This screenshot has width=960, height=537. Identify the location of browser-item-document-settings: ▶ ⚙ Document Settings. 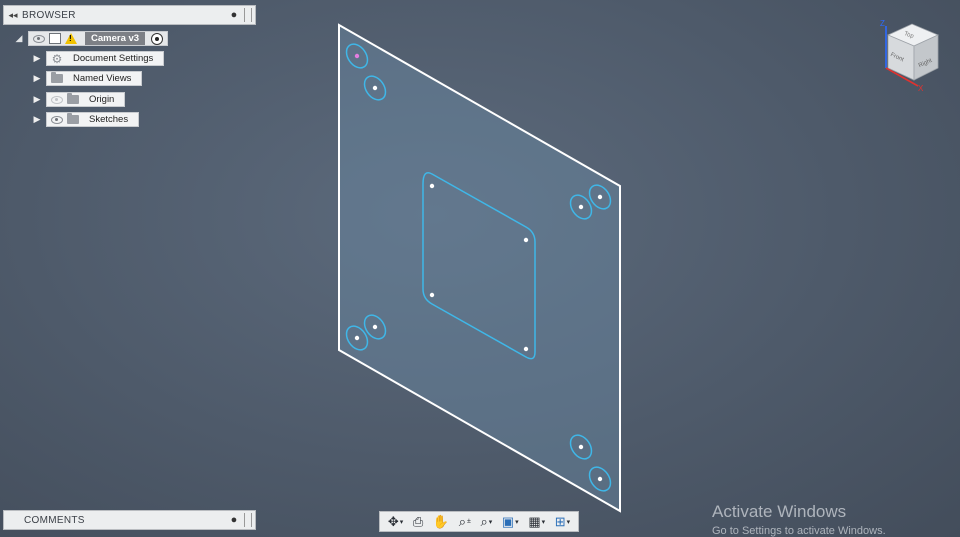
(98, 58).